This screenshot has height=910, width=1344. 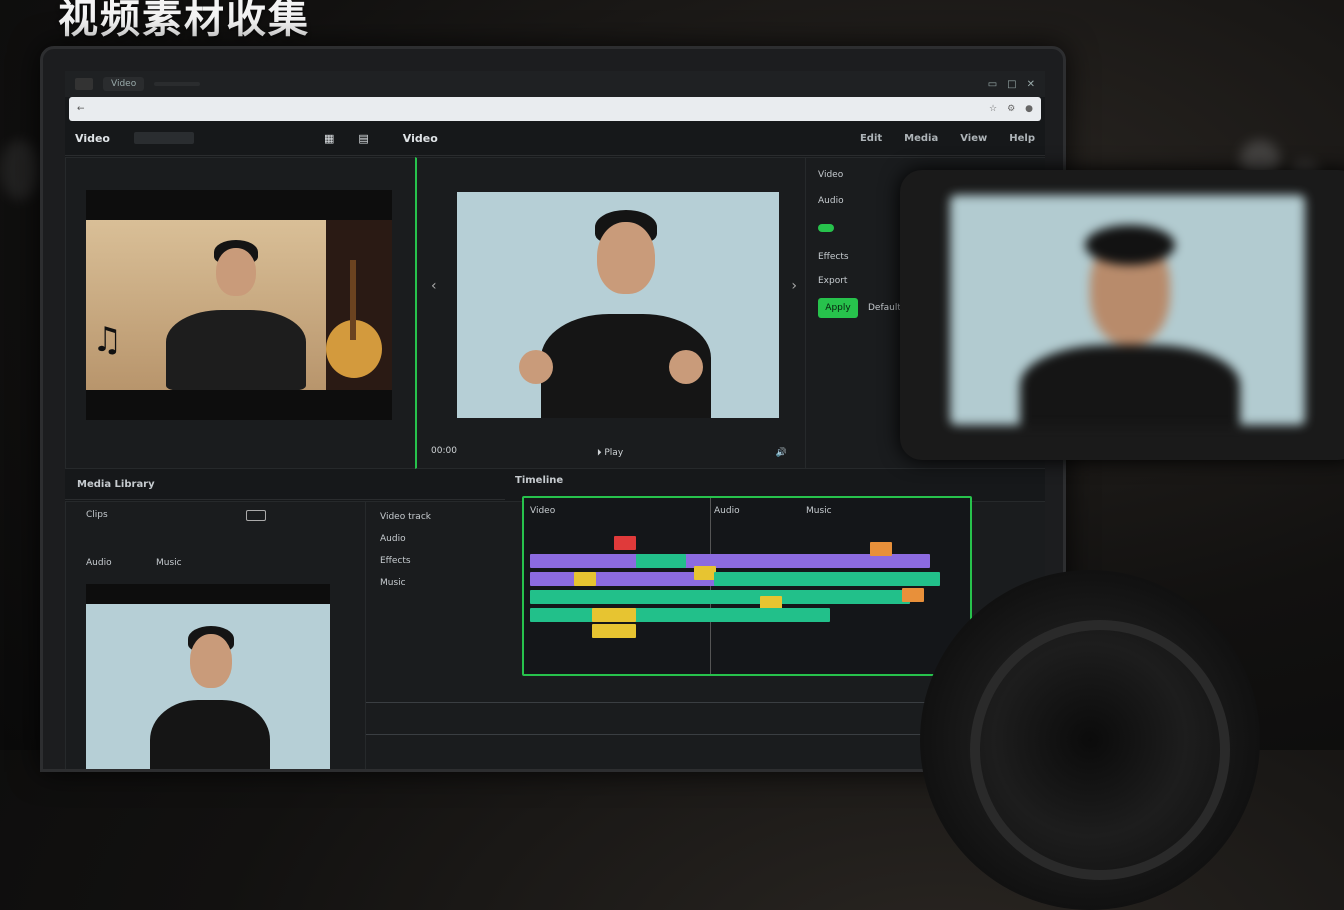 I want to click on media-item: Clips, so click(x=97, y=515).